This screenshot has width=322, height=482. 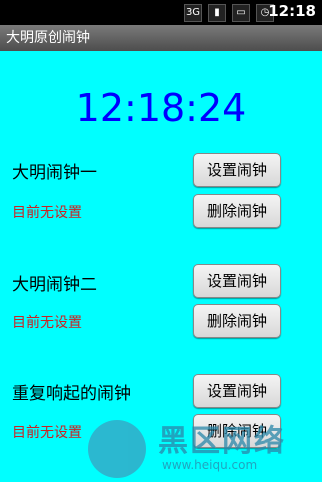 I want to click on alarm-1-set-button: 设置闹钟, so click(x=237, y=170).